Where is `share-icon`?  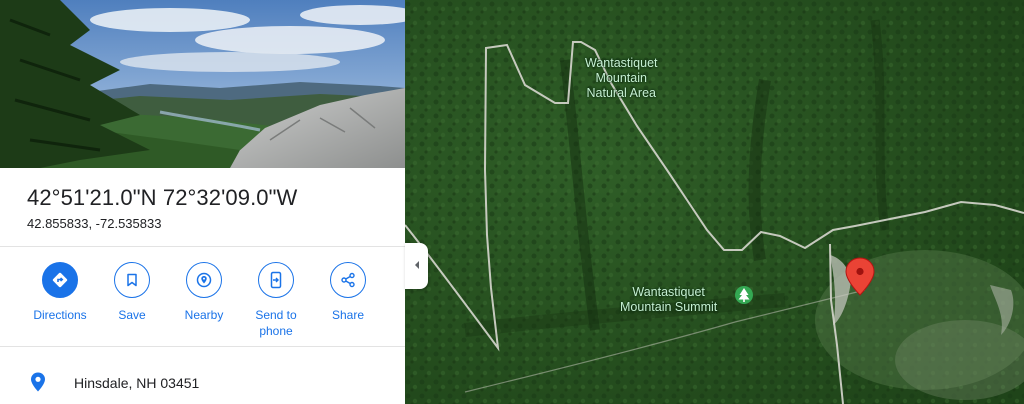 share-icon is located at coordinates (348, 280).